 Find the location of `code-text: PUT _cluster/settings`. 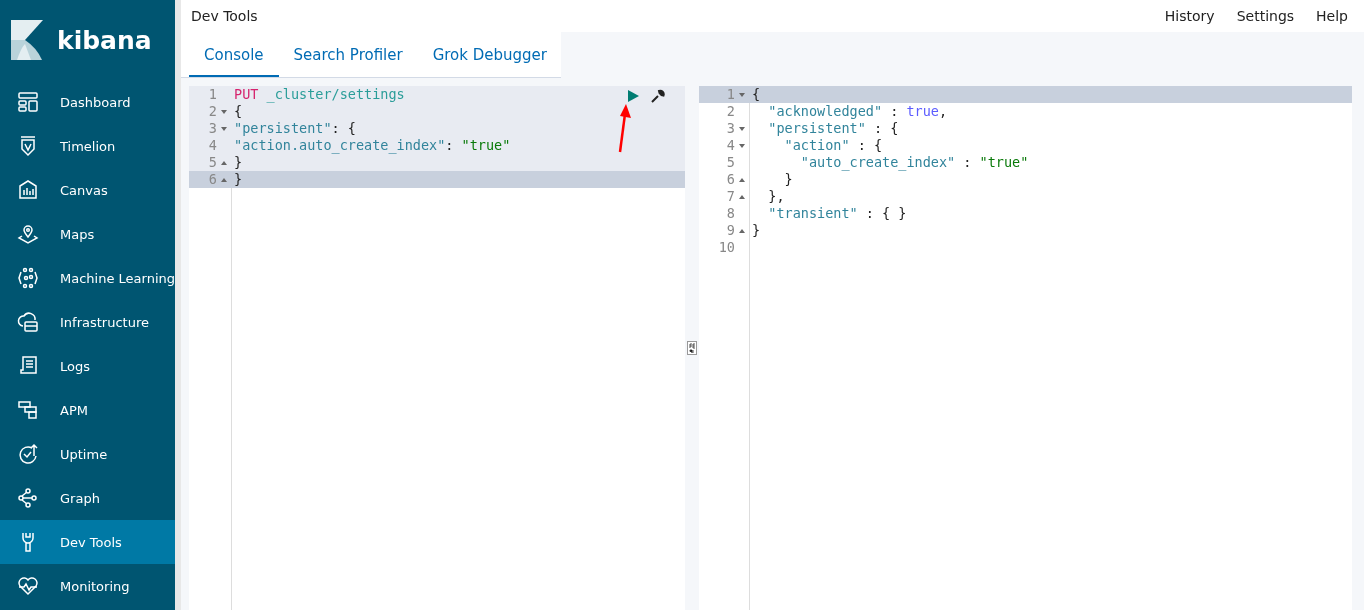

code-text: PUT _cluster/settings is located at coordinates (319, 94).